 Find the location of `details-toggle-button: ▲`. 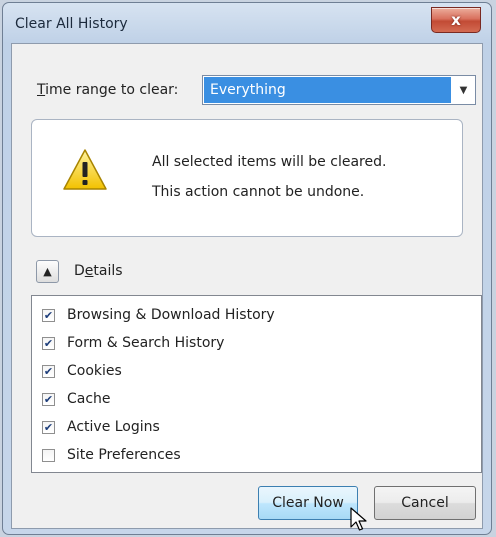

details-toggle-button: ▲ is located at coordinates (47, 271).